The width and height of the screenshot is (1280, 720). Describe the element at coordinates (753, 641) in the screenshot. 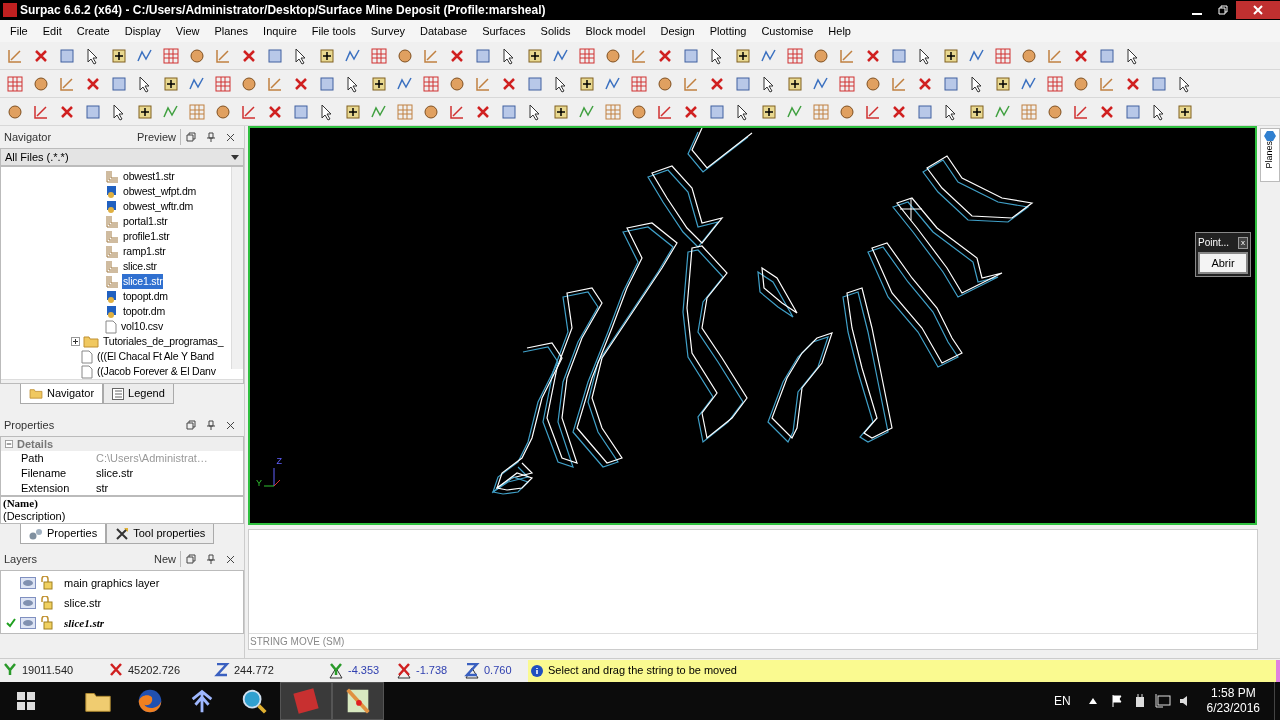

I see `command-name: STRING MOVE (SM)` at that location.